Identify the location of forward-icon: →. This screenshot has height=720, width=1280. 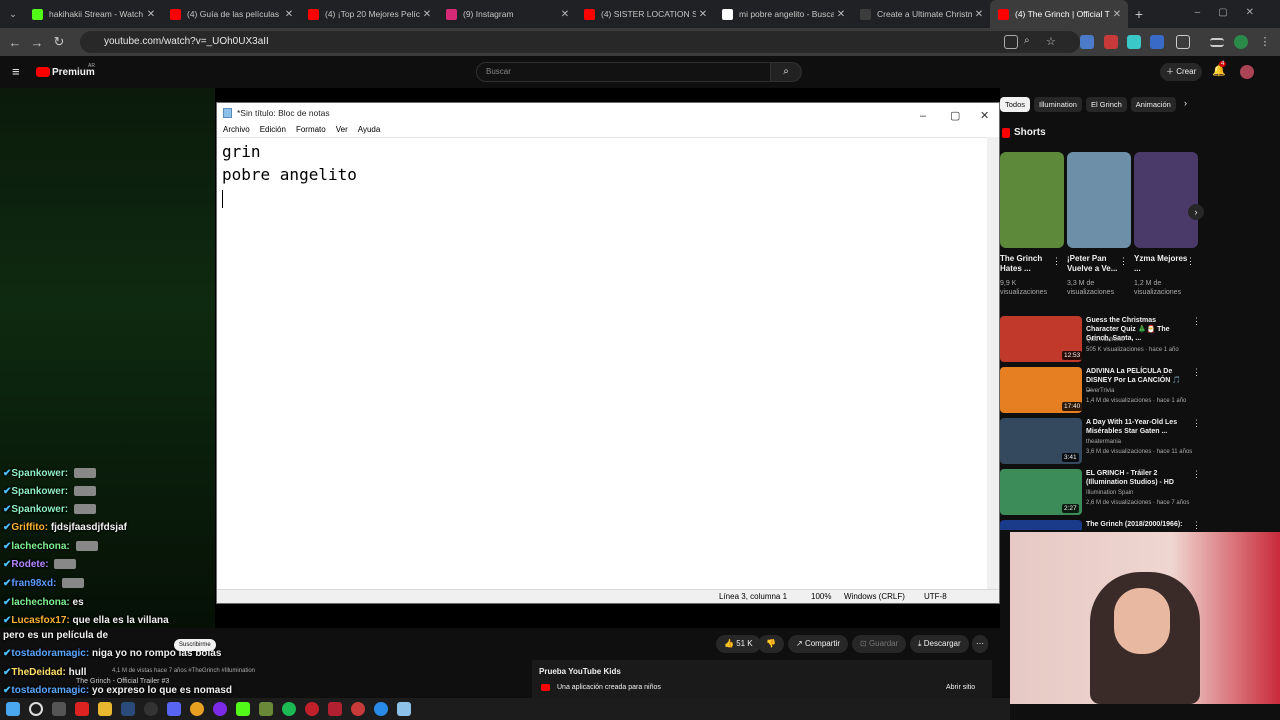
(37, 42).